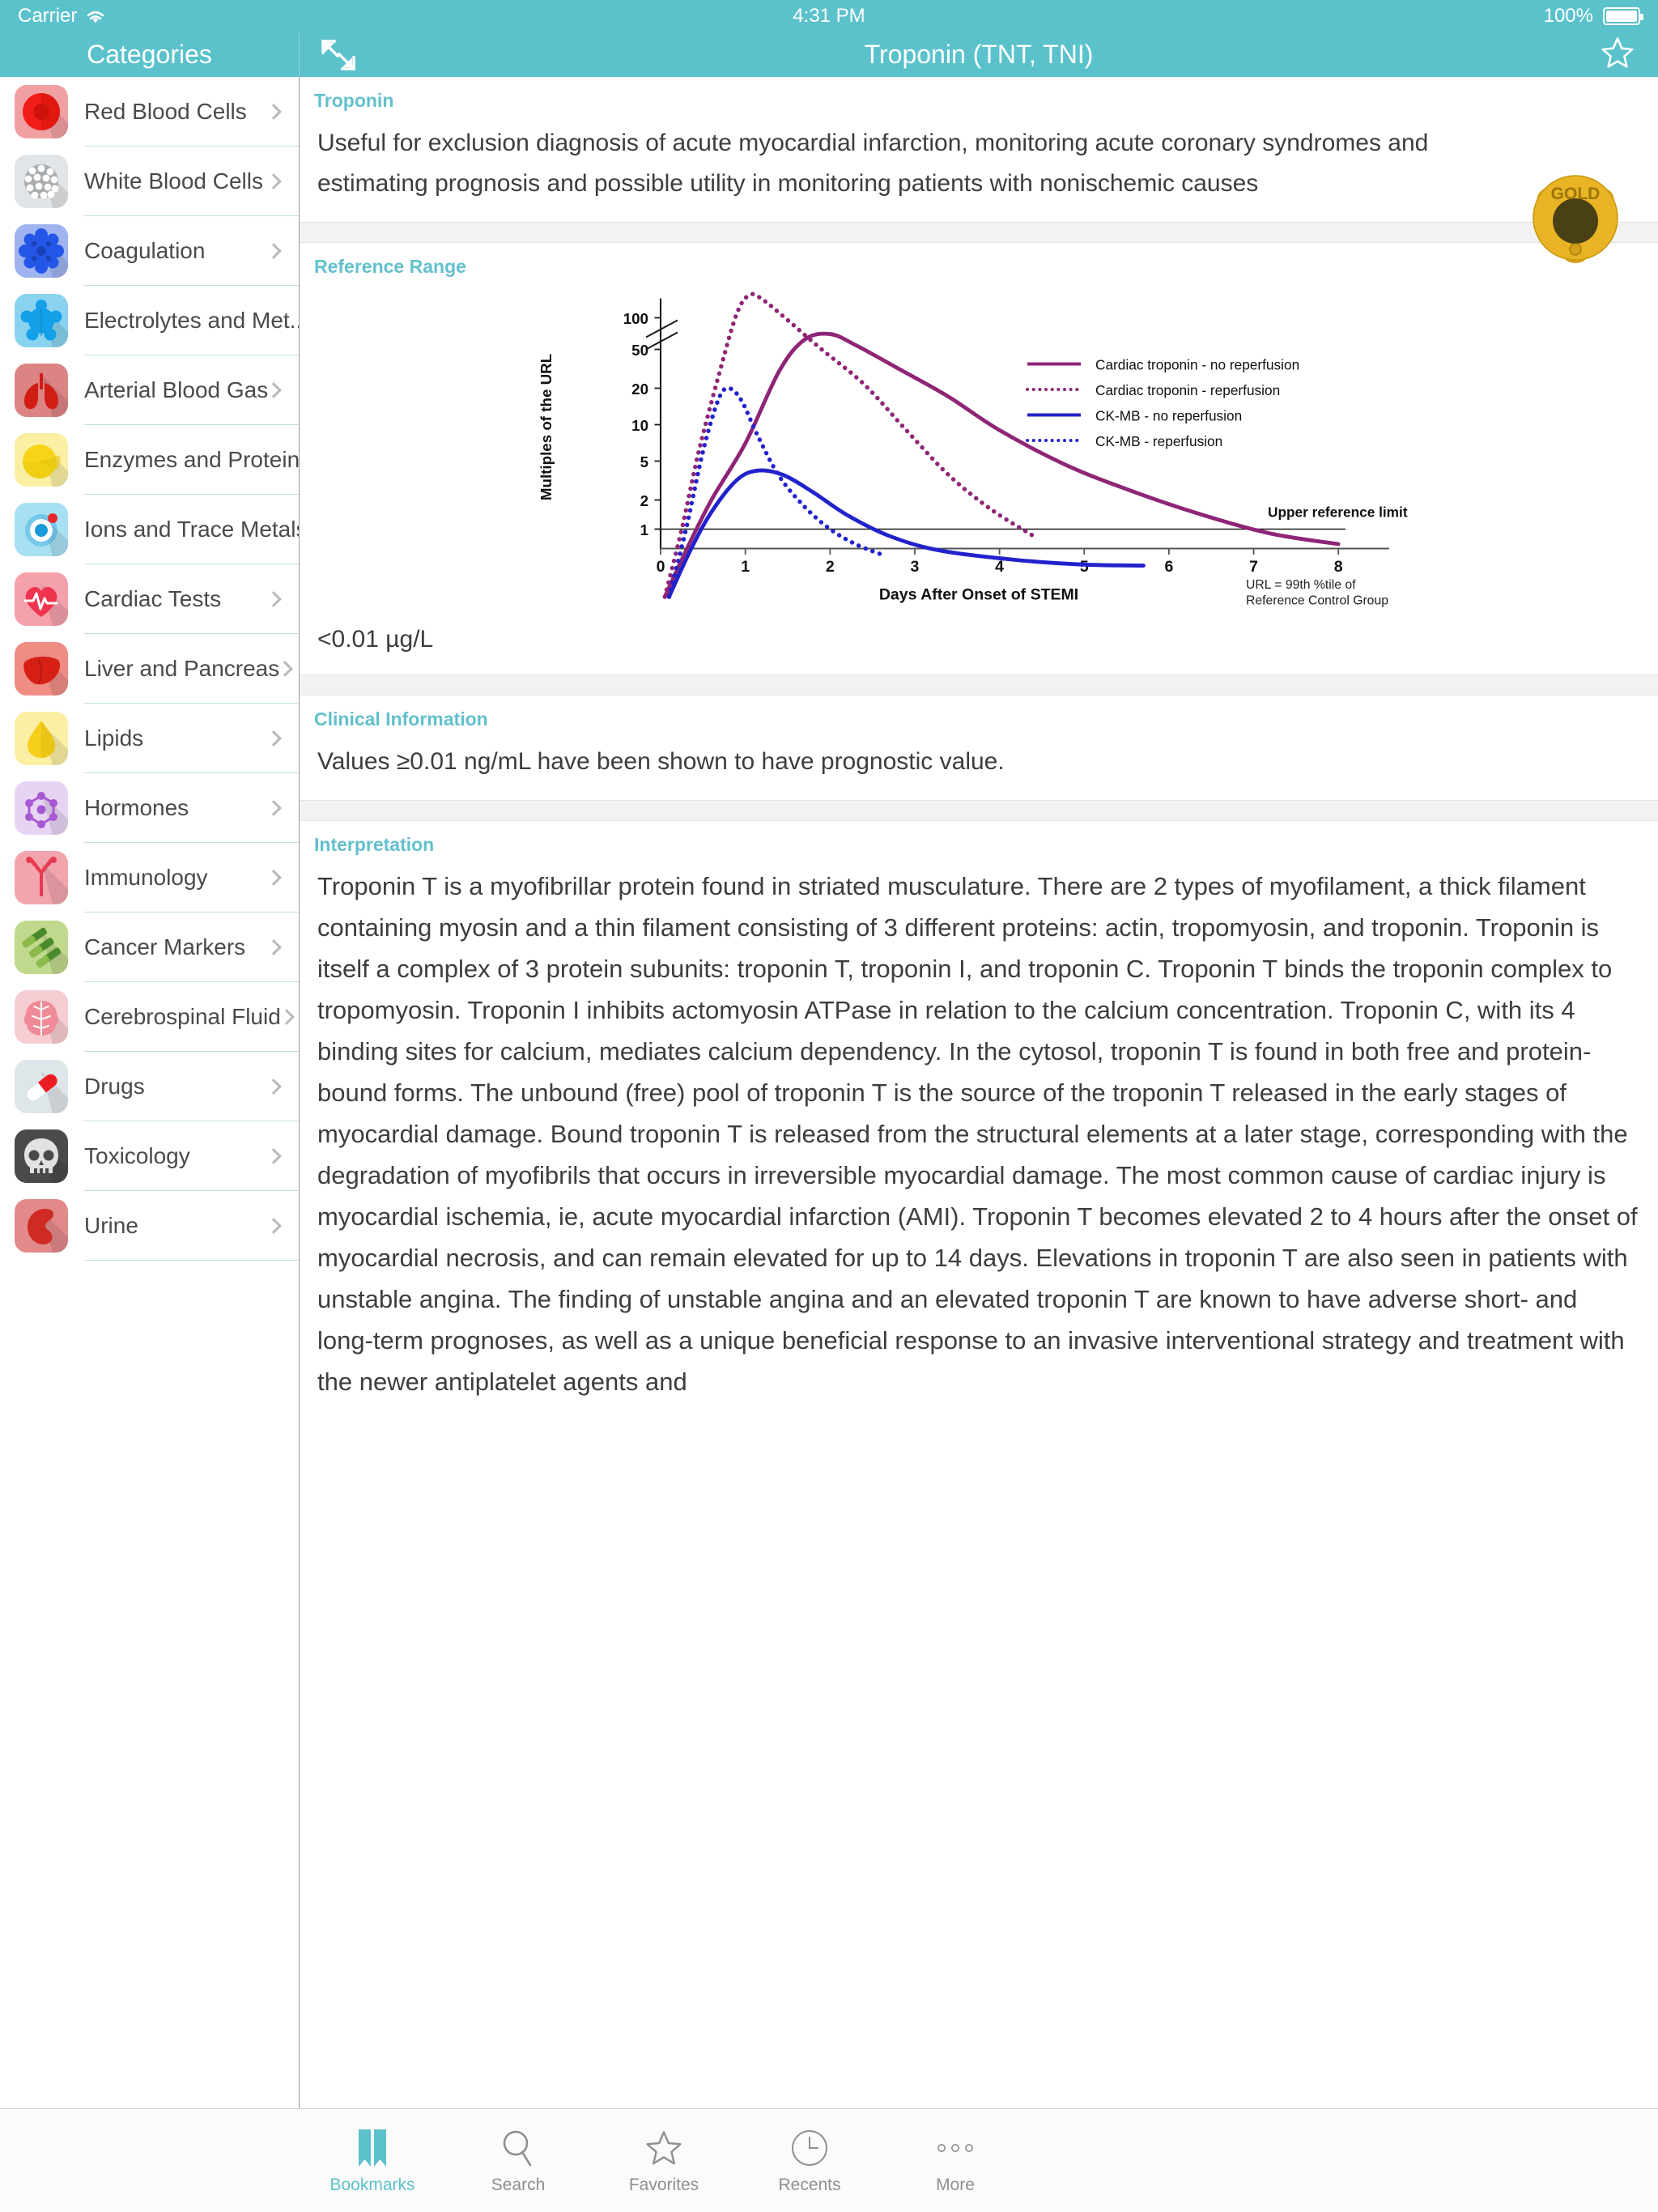 The height and width of the screenshot is (2212, 1658). I want to click on sidebar-item-red-blood-cells: Red Blood Cells, so click(149, 112).